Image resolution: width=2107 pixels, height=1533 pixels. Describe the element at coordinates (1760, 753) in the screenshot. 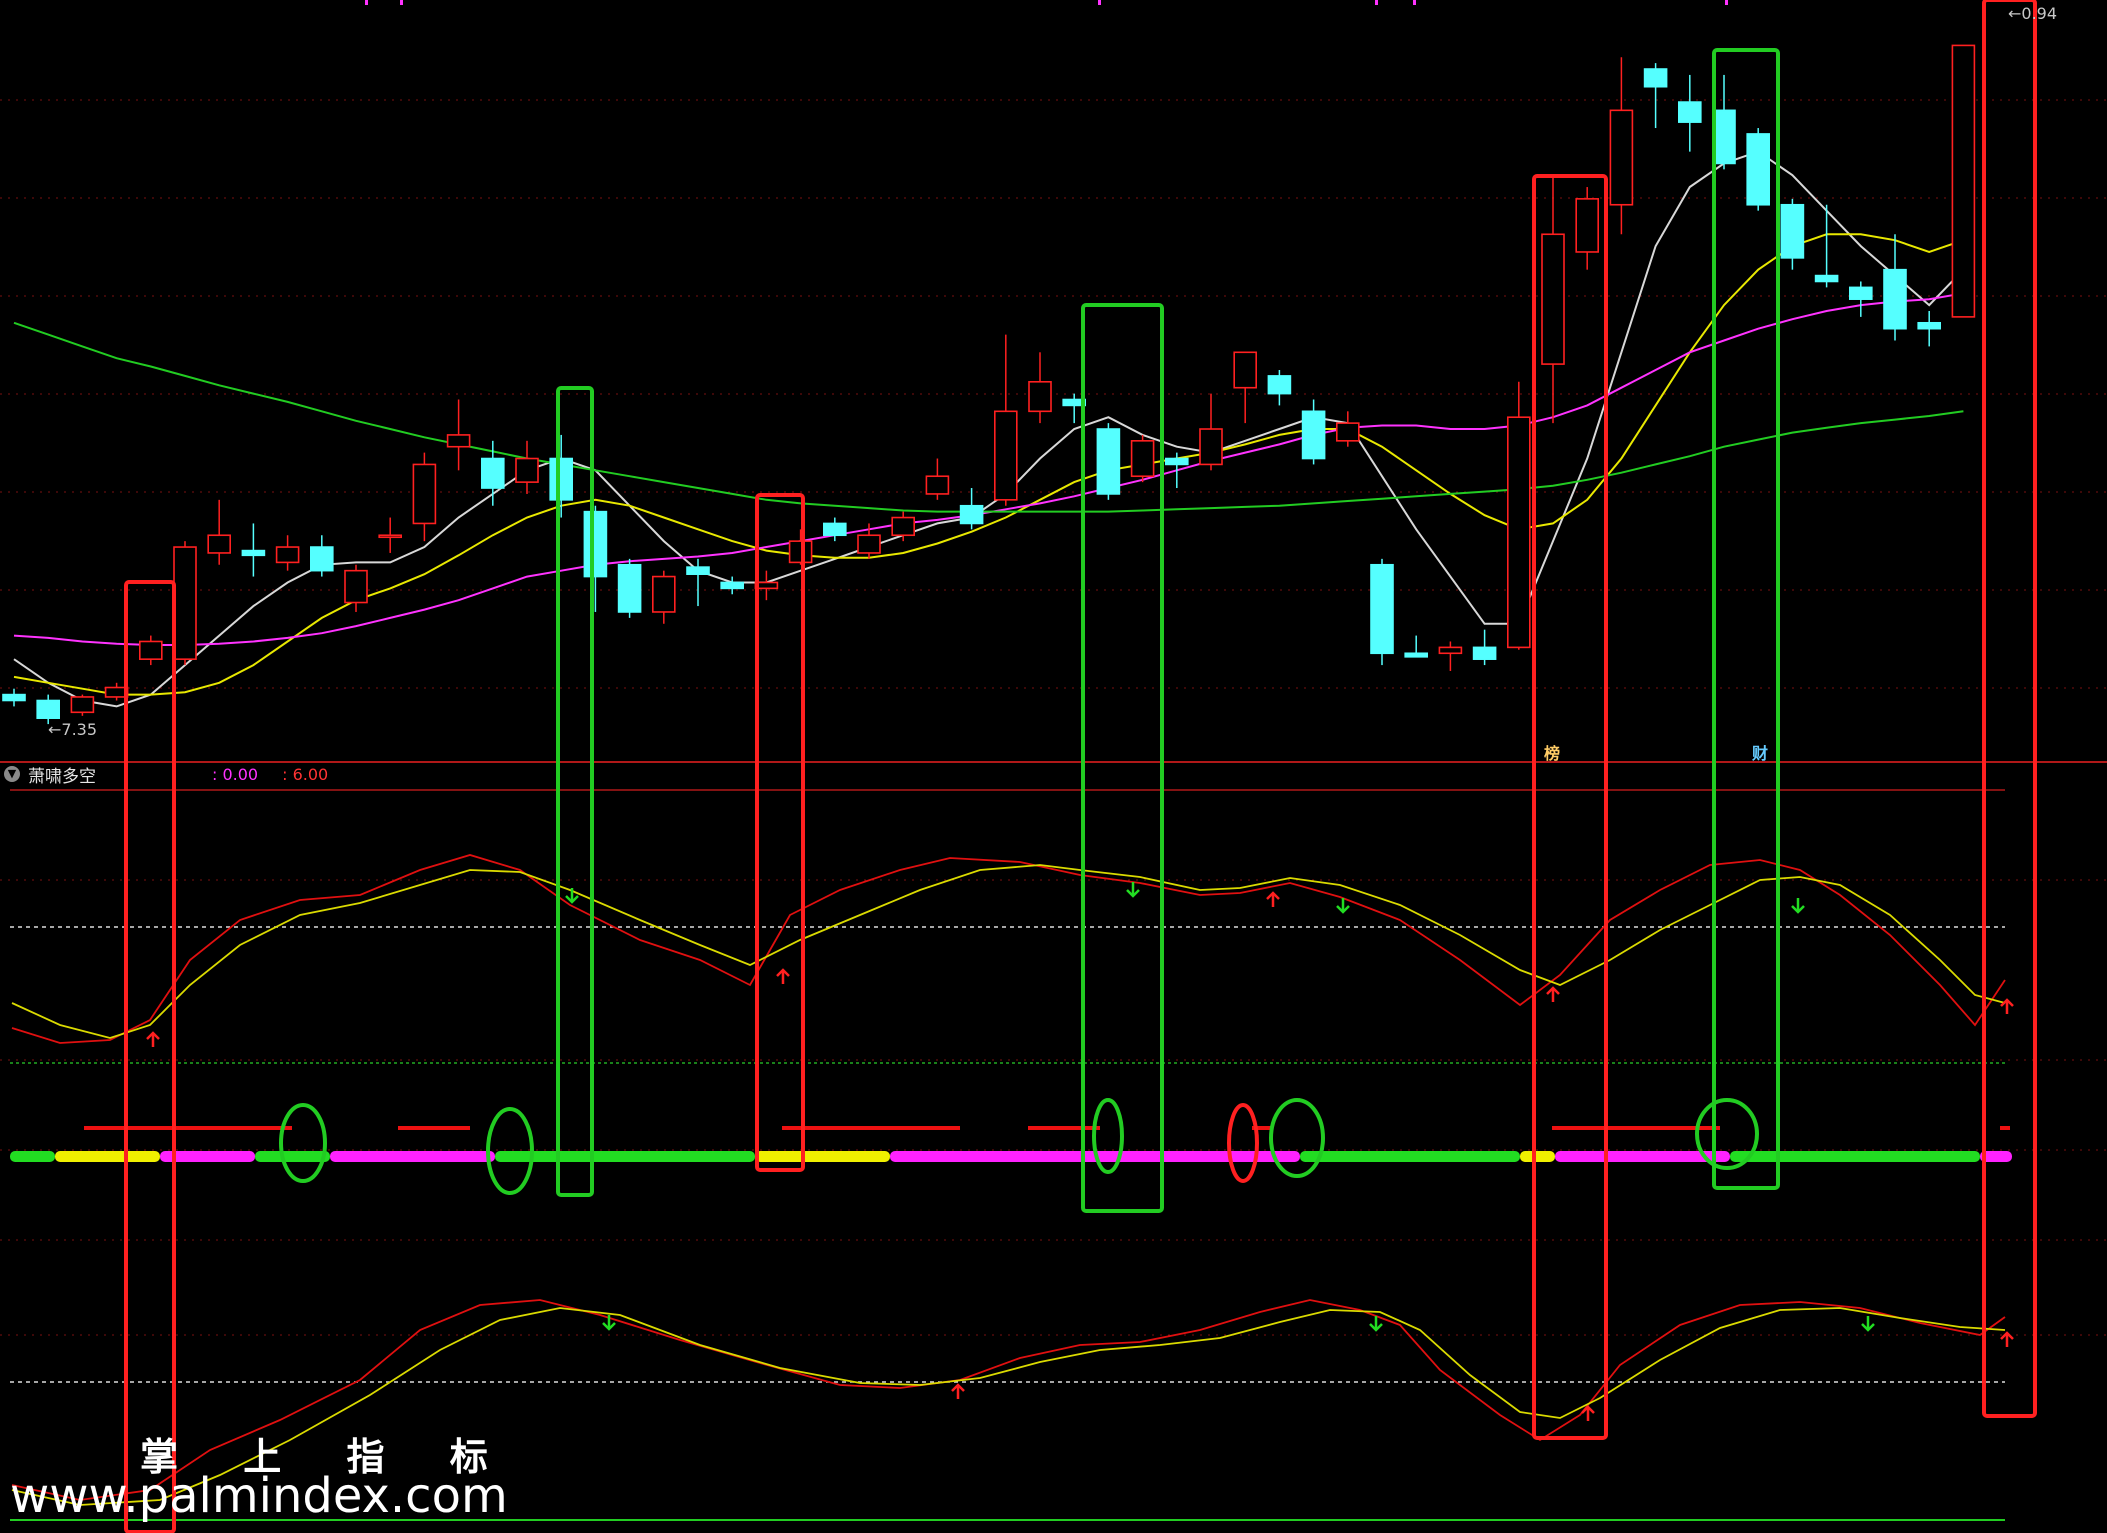

I see `tag-cai: 财` at that location.